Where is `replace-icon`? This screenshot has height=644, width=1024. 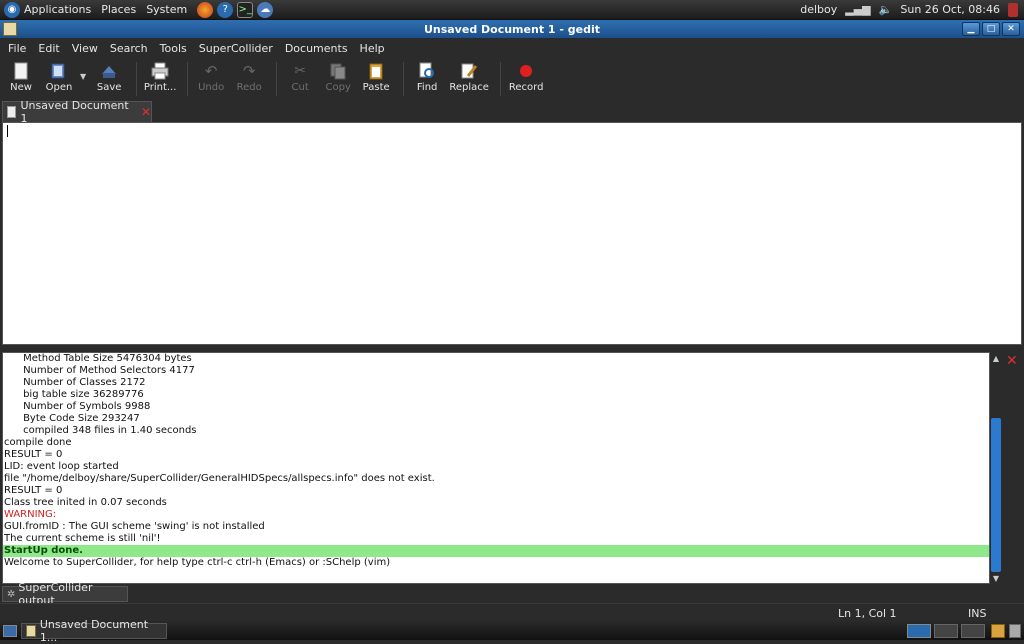
replace-icon is located at coordinates (469, 71).